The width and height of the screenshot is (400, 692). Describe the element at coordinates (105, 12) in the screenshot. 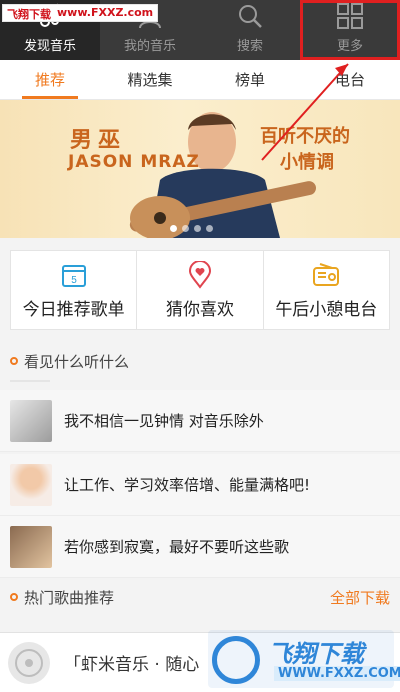

I see `watermark-url: www.FXXZ.com` at that location.